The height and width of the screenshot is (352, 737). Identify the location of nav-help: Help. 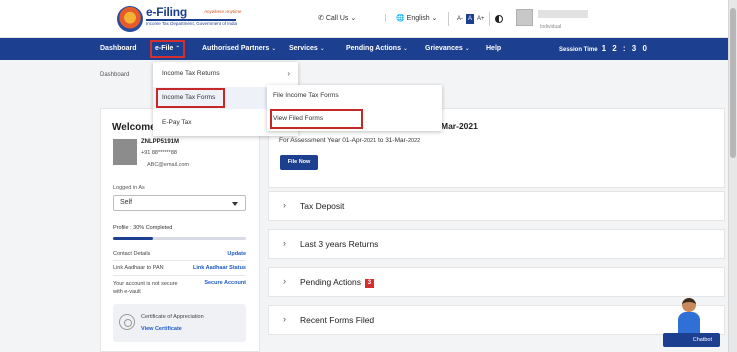
(493, 49).